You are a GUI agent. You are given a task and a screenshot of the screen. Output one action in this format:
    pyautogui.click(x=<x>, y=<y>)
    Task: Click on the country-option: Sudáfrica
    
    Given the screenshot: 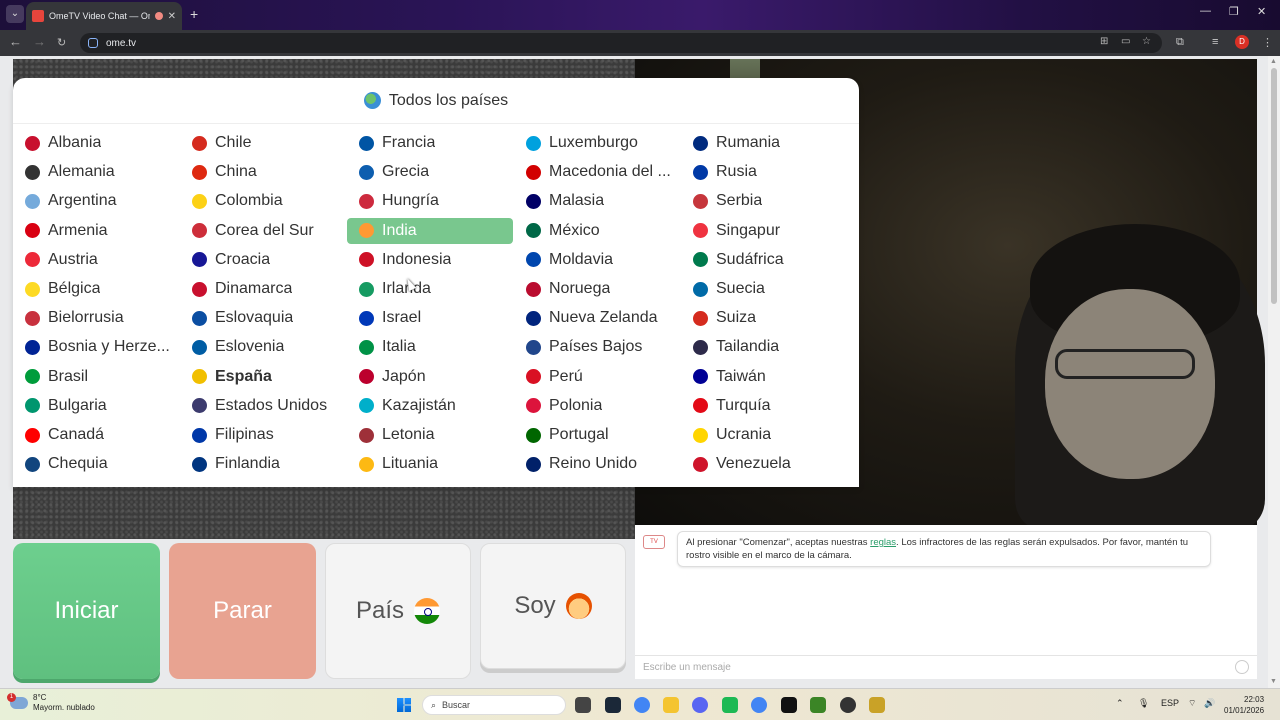 What is the action you would take?
    pyautogui.click(x=764, y=260)
    